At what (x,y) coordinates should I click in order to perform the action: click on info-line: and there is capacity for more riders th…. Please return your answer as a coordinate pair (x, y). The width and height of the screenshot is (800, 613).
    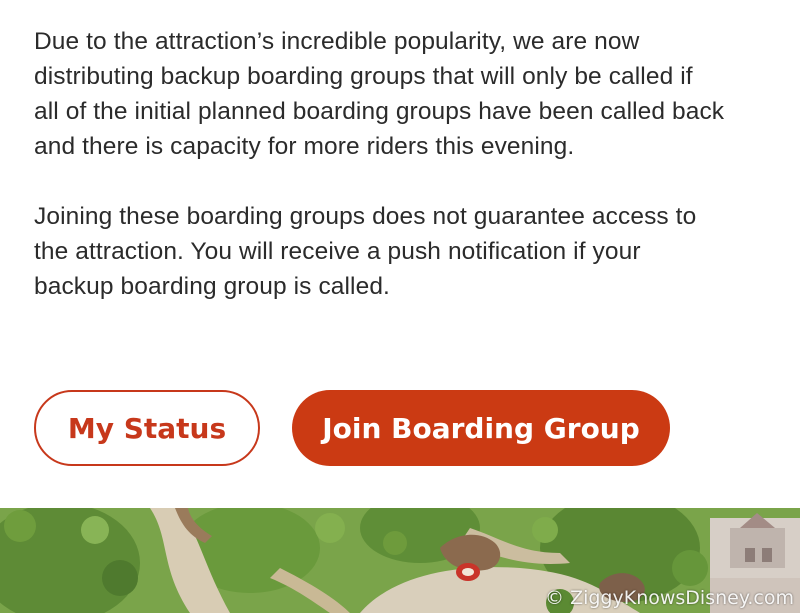
    Looking at the image, I should click on (304, 146).